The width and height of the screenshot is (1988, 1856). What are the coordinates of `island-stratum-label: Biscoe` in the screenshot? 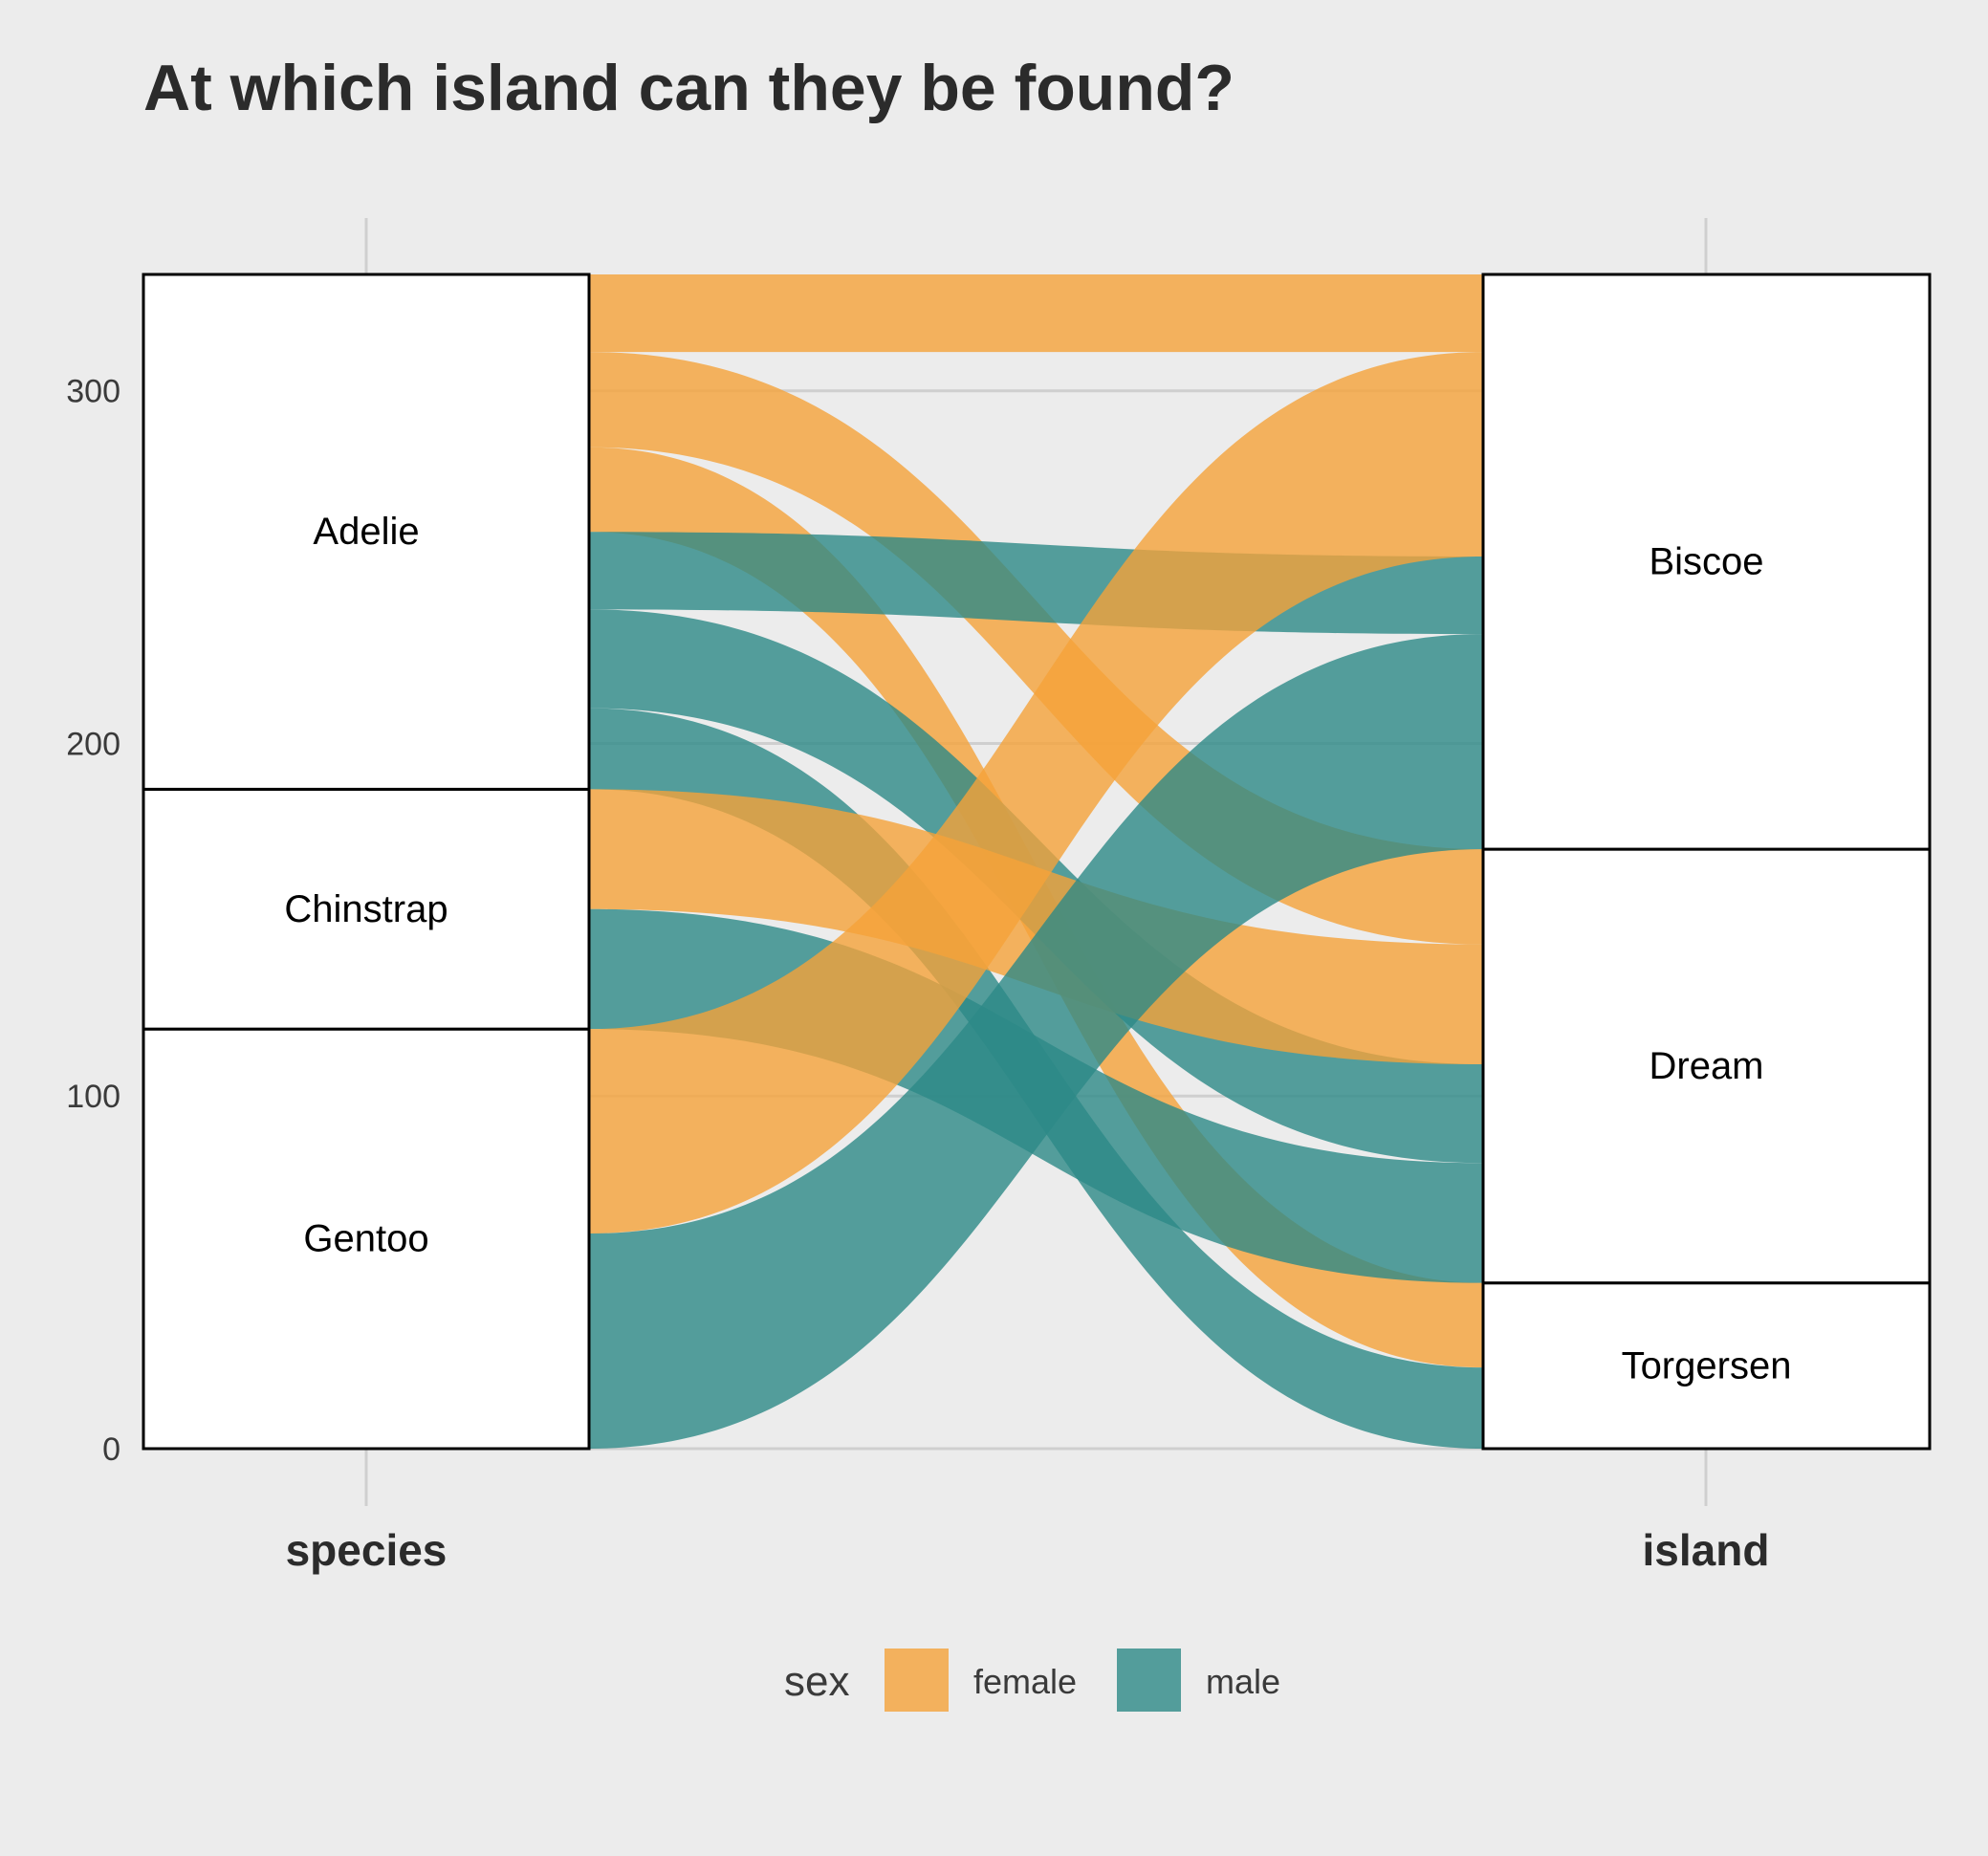 It's located at (1706, 562).